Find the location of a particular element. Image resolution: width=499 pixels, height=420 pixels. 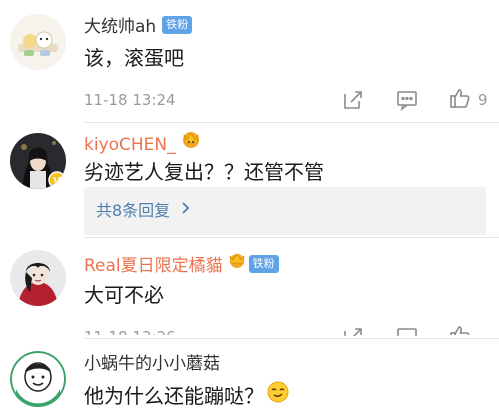

username: 小蜗牛的小小蘑菇 is located at coordinates (152, 364).